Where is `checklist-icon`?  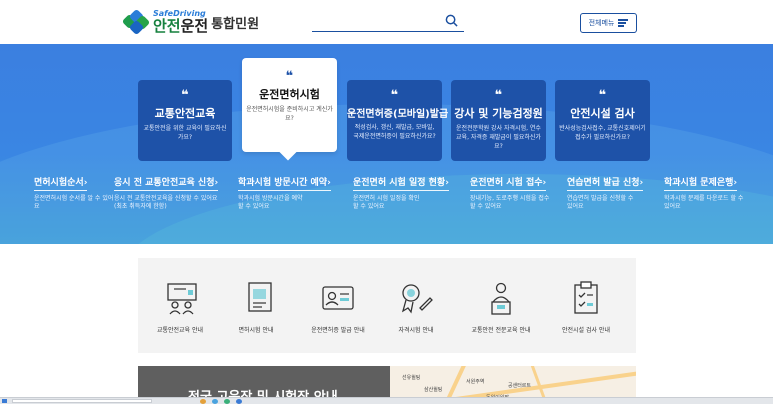 checklist-icon is located at coordinates (586, 297).